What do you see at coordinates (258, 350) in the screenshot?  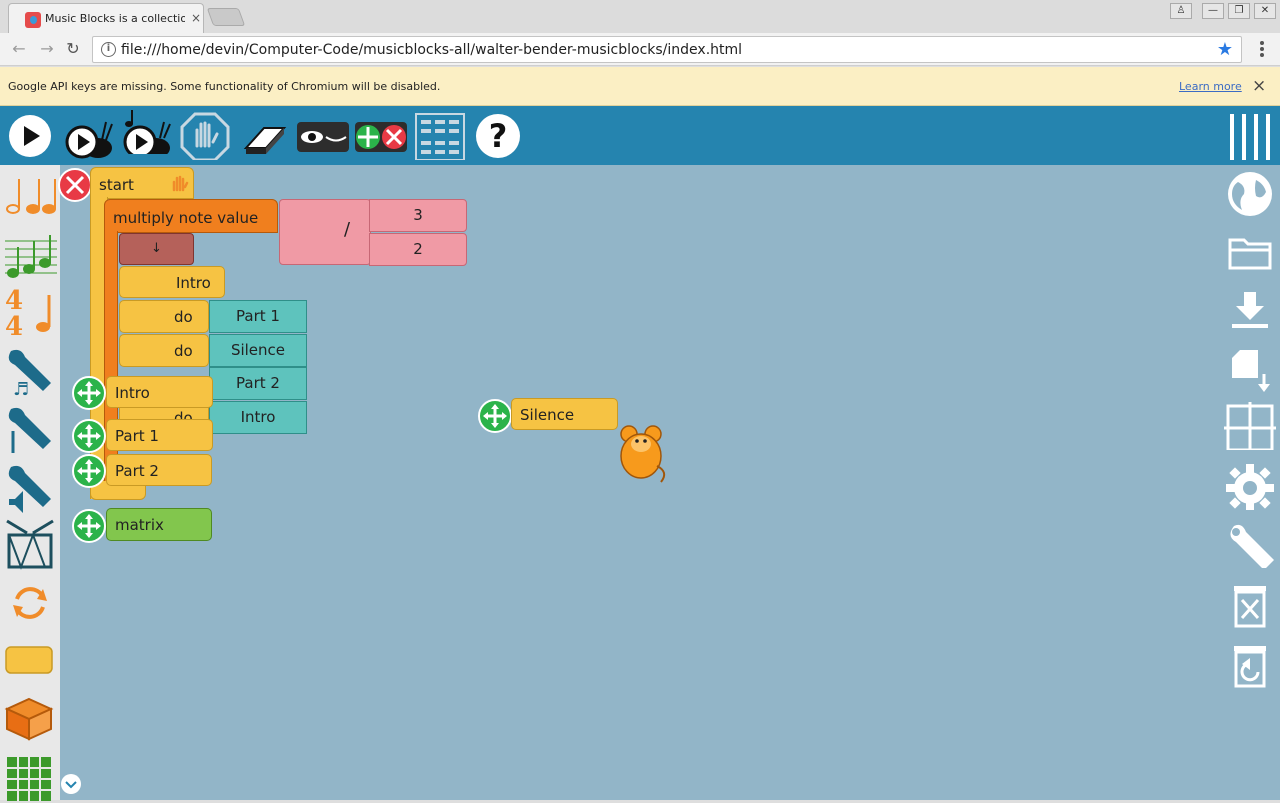 I see `silence-arg-block: Silence` at bounding box center [258, 350].